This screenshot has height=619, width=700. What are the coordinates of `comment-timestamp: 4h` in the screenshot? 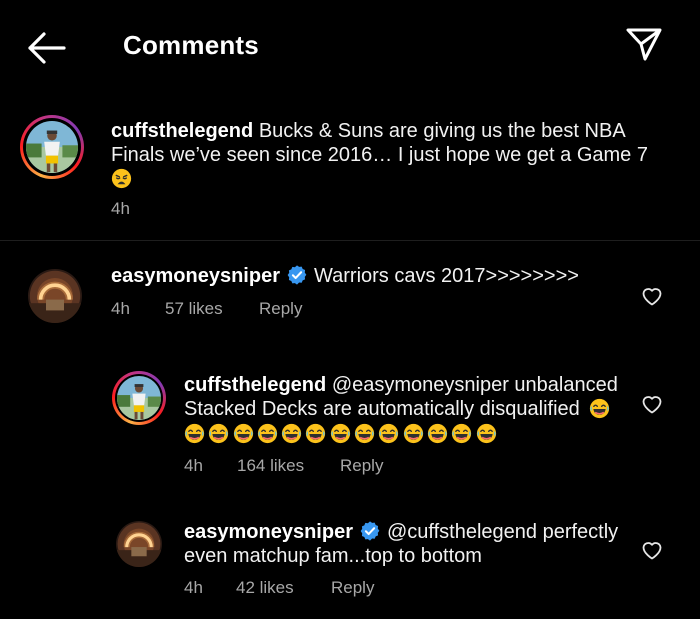 It's located at (120, 308).